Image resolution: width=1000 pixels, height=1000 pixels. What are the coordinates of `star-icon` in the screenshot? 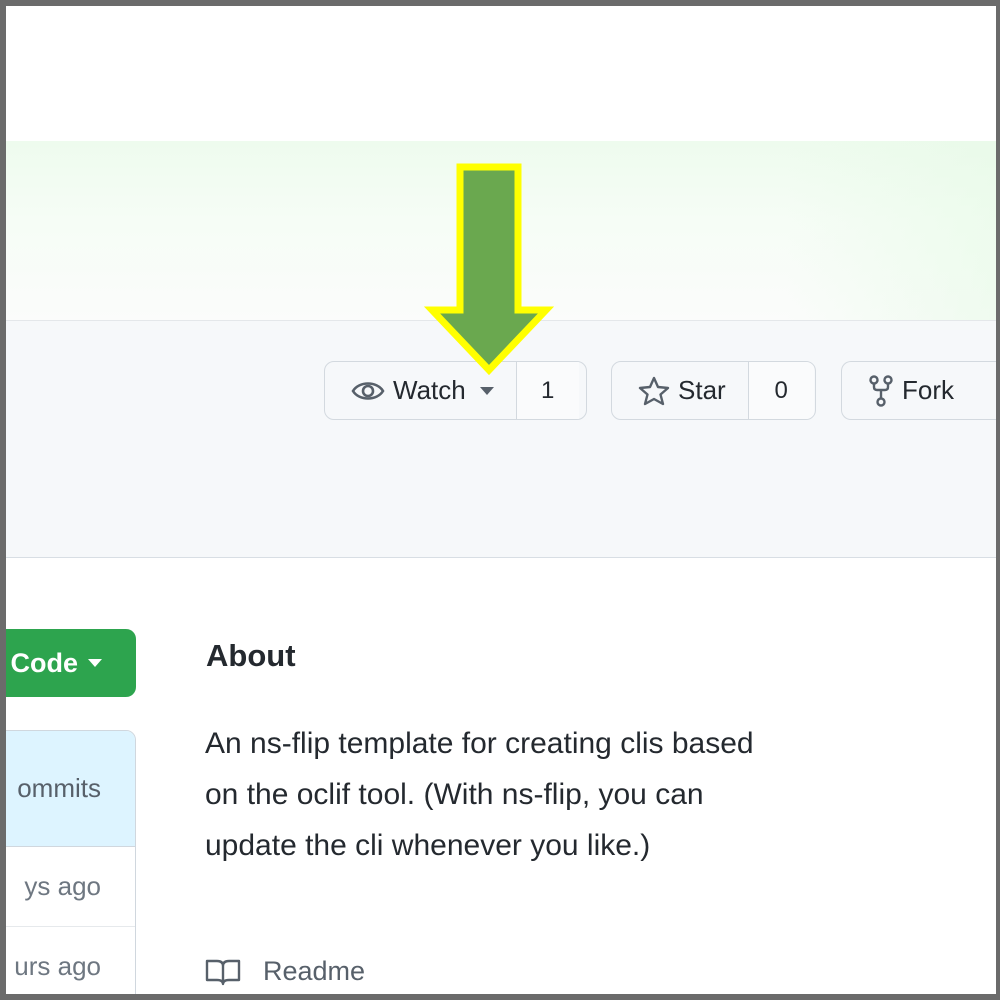 It's located at (654, 391).